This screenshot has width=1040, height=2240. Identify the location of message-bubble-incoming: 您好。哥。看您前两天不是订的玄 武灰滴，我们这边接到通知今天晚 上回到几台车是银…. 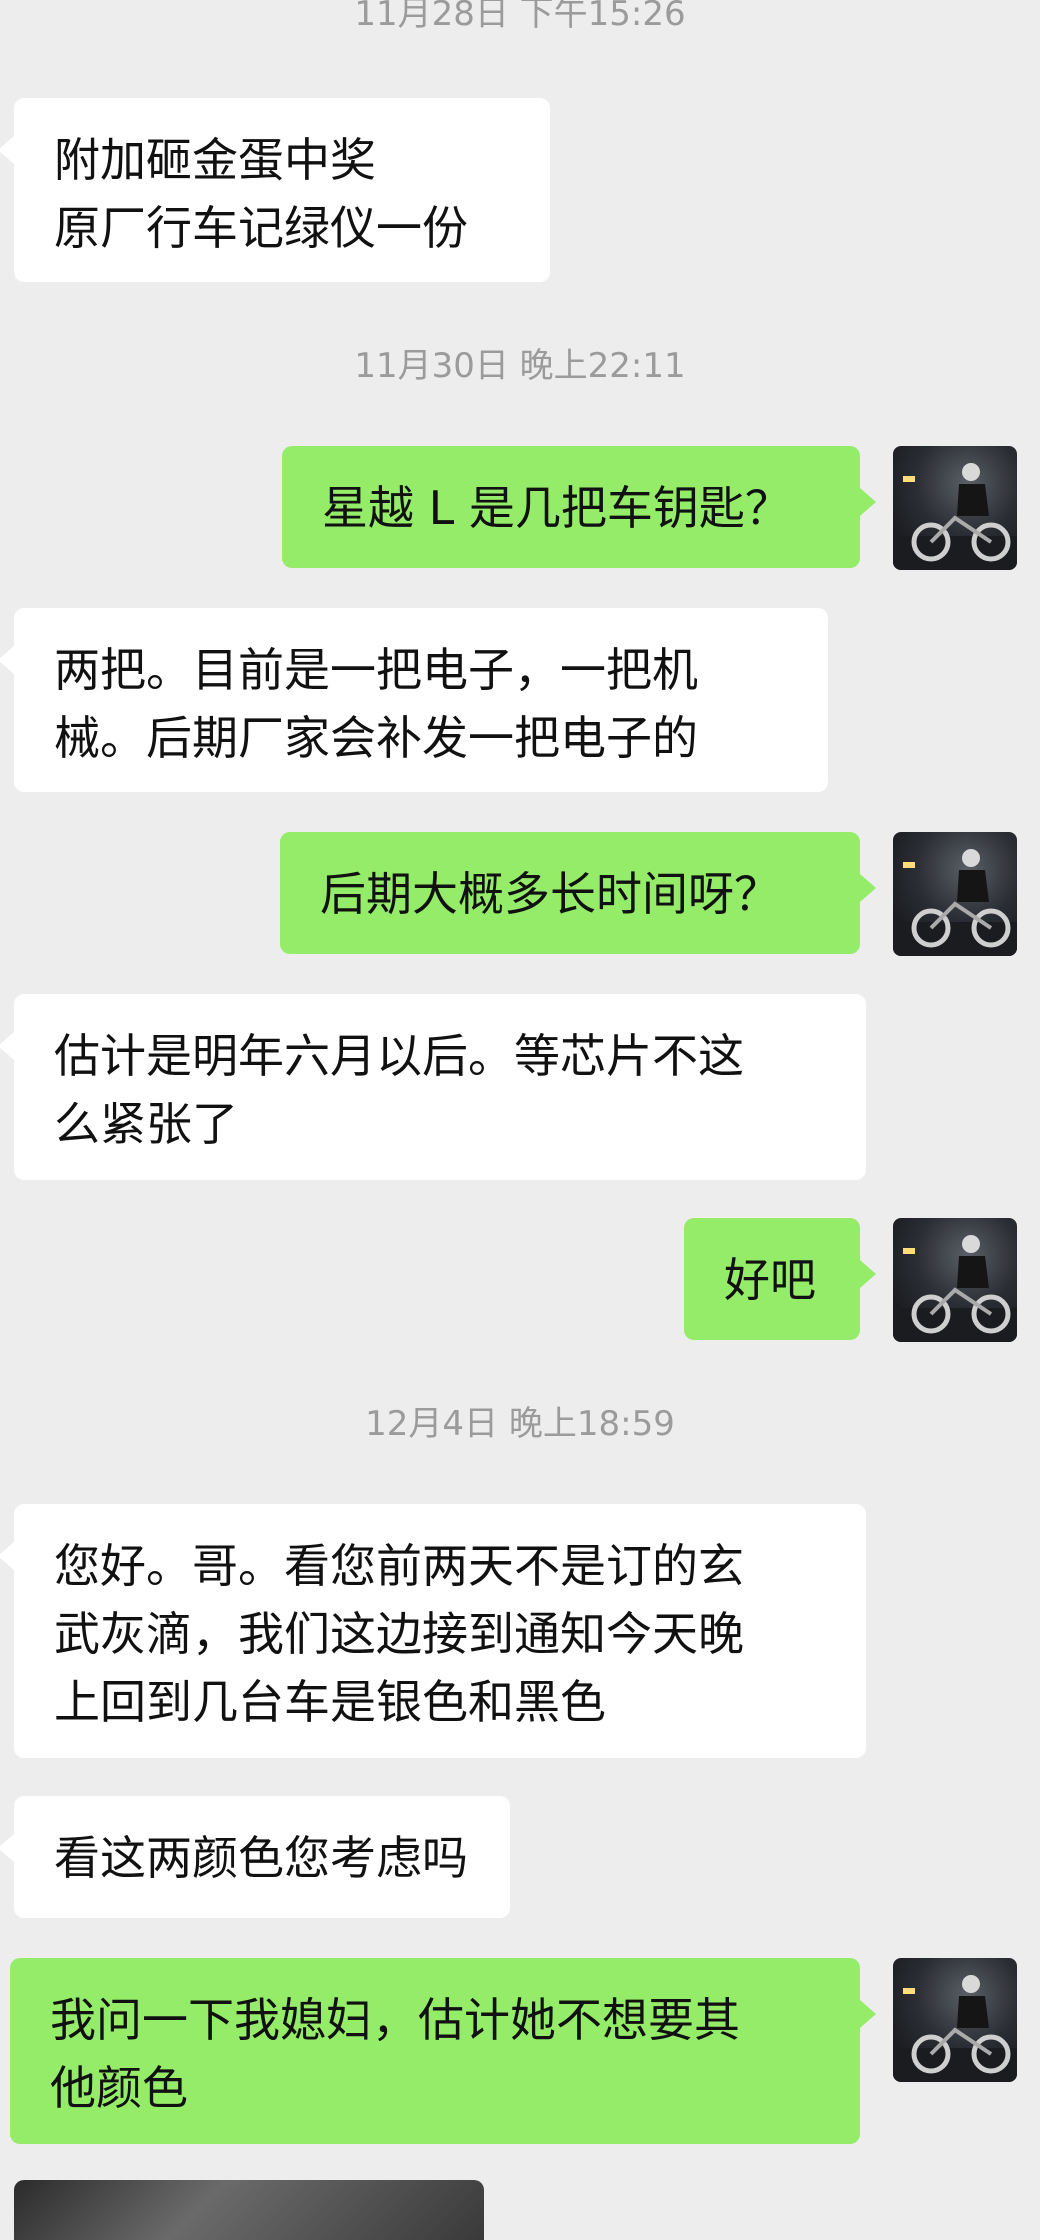
(433, 1631).